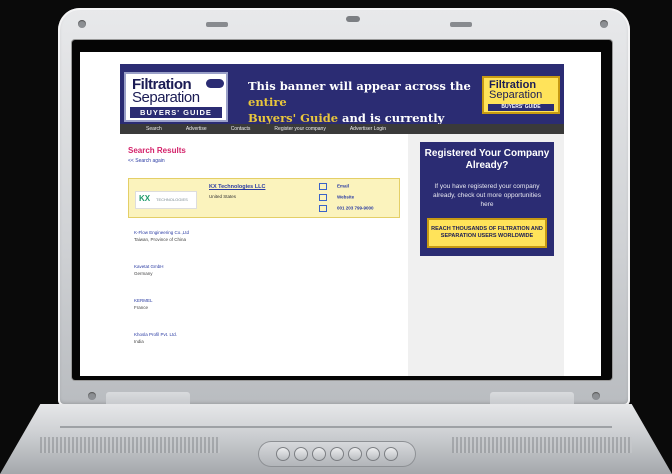 The height and width of the screenshot is (474, 672). Describe the element at coordinates (336, 197) in the screenshot. I see `website-contact: Website` at that location.